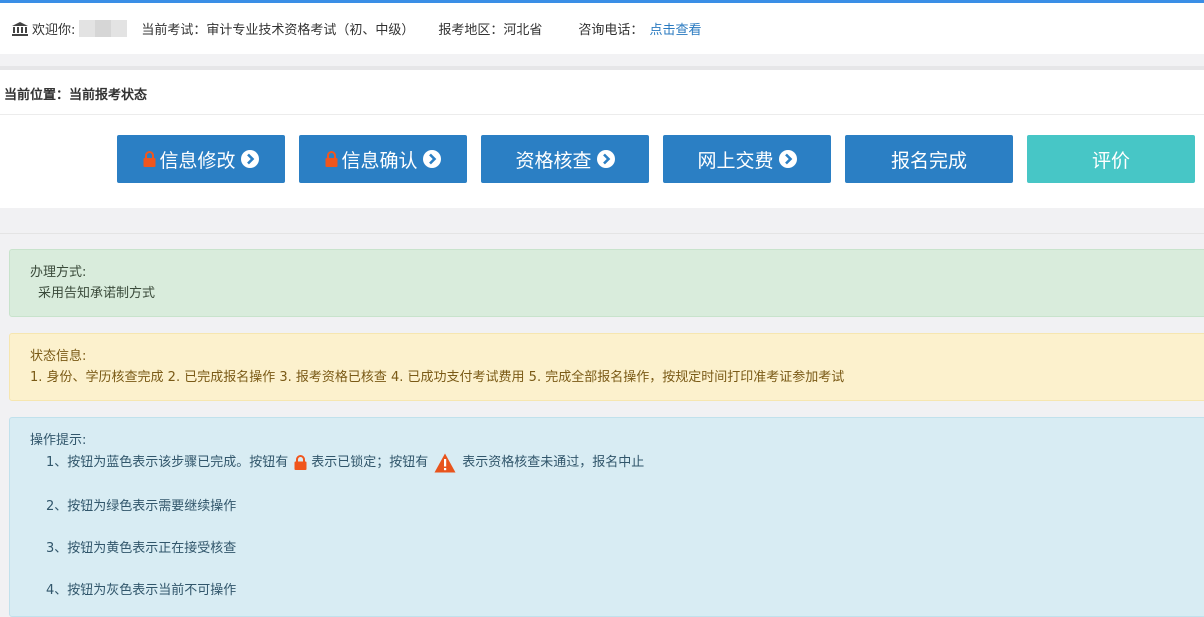 The height and width of the screenshot is (617, 1204). Describe the element at coordinates (490, 30) in the screenshot. I see `exam-area-label: 报考地区：河北省` at that location.